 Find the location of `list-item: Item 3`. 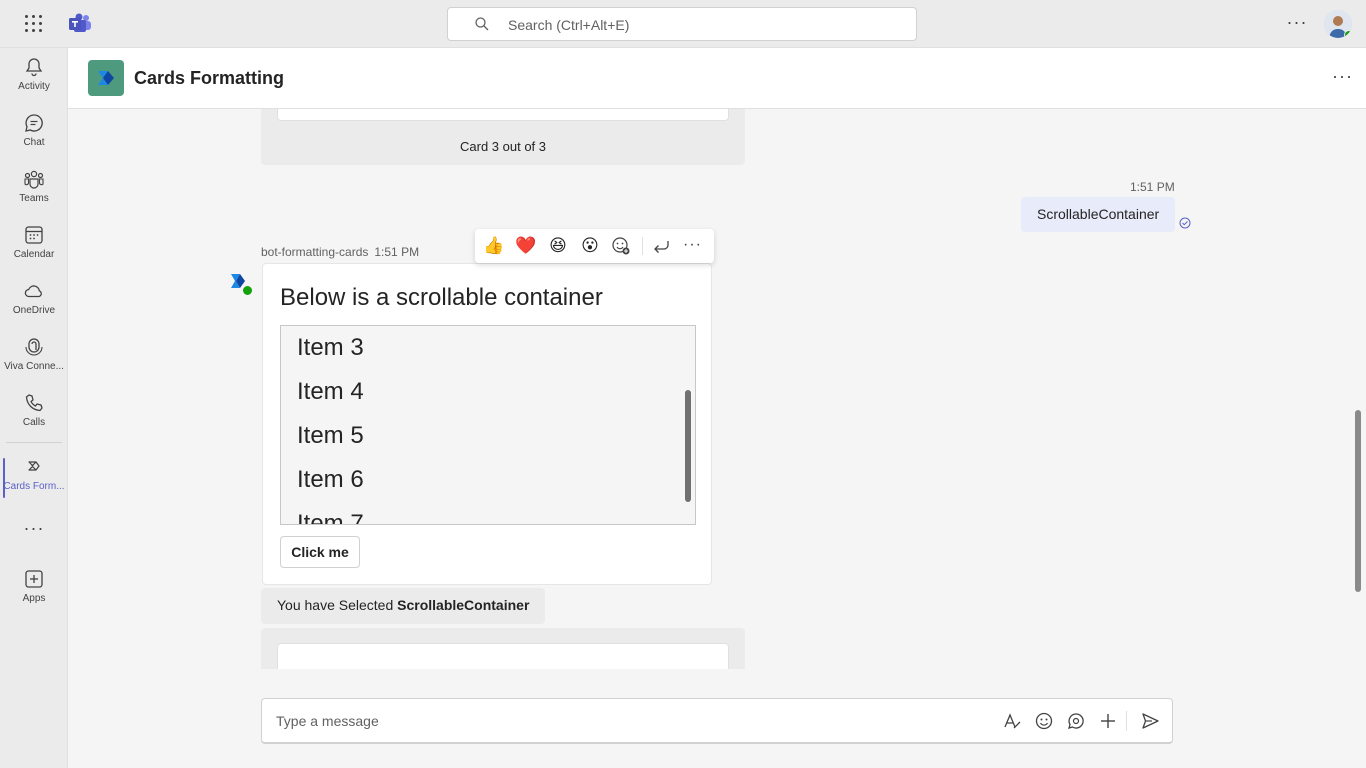

list-item: Item 3 is located at coordinates (330, 347).